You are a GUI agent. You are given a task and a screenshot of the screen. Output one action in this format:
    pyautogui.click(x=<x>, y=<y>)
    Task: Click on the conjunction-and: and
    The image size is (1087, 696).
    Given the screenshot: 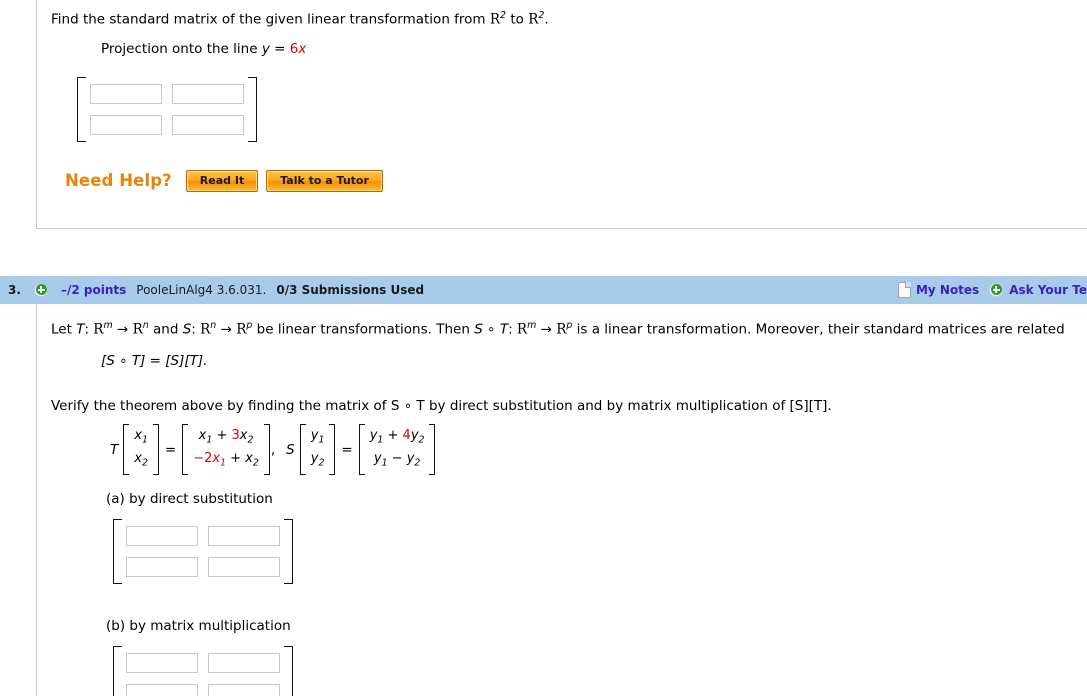 What is the action you would take?
    pyautogui.click(x=165, y=329)
    